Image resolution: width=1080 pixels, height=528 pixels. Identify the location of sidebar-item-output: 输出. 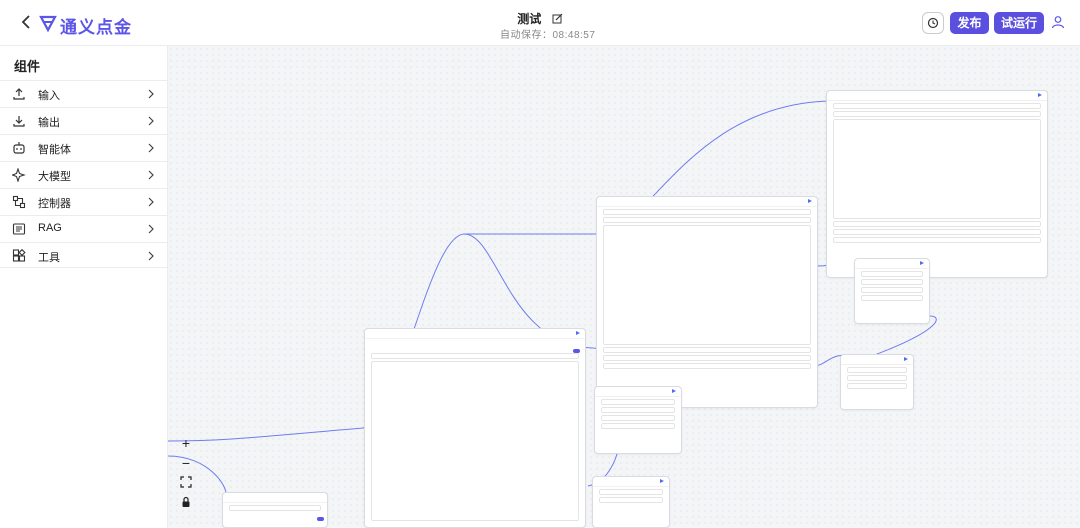
(84, 120).